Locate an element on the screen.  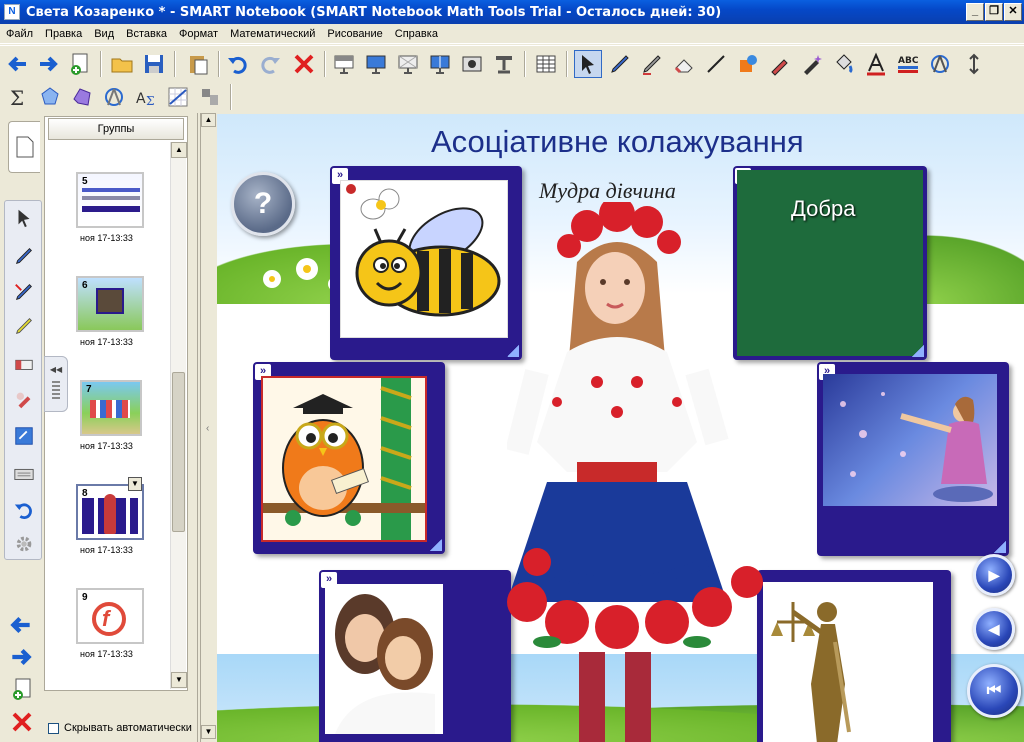
gear-icon is located at coordinates (24, 544).